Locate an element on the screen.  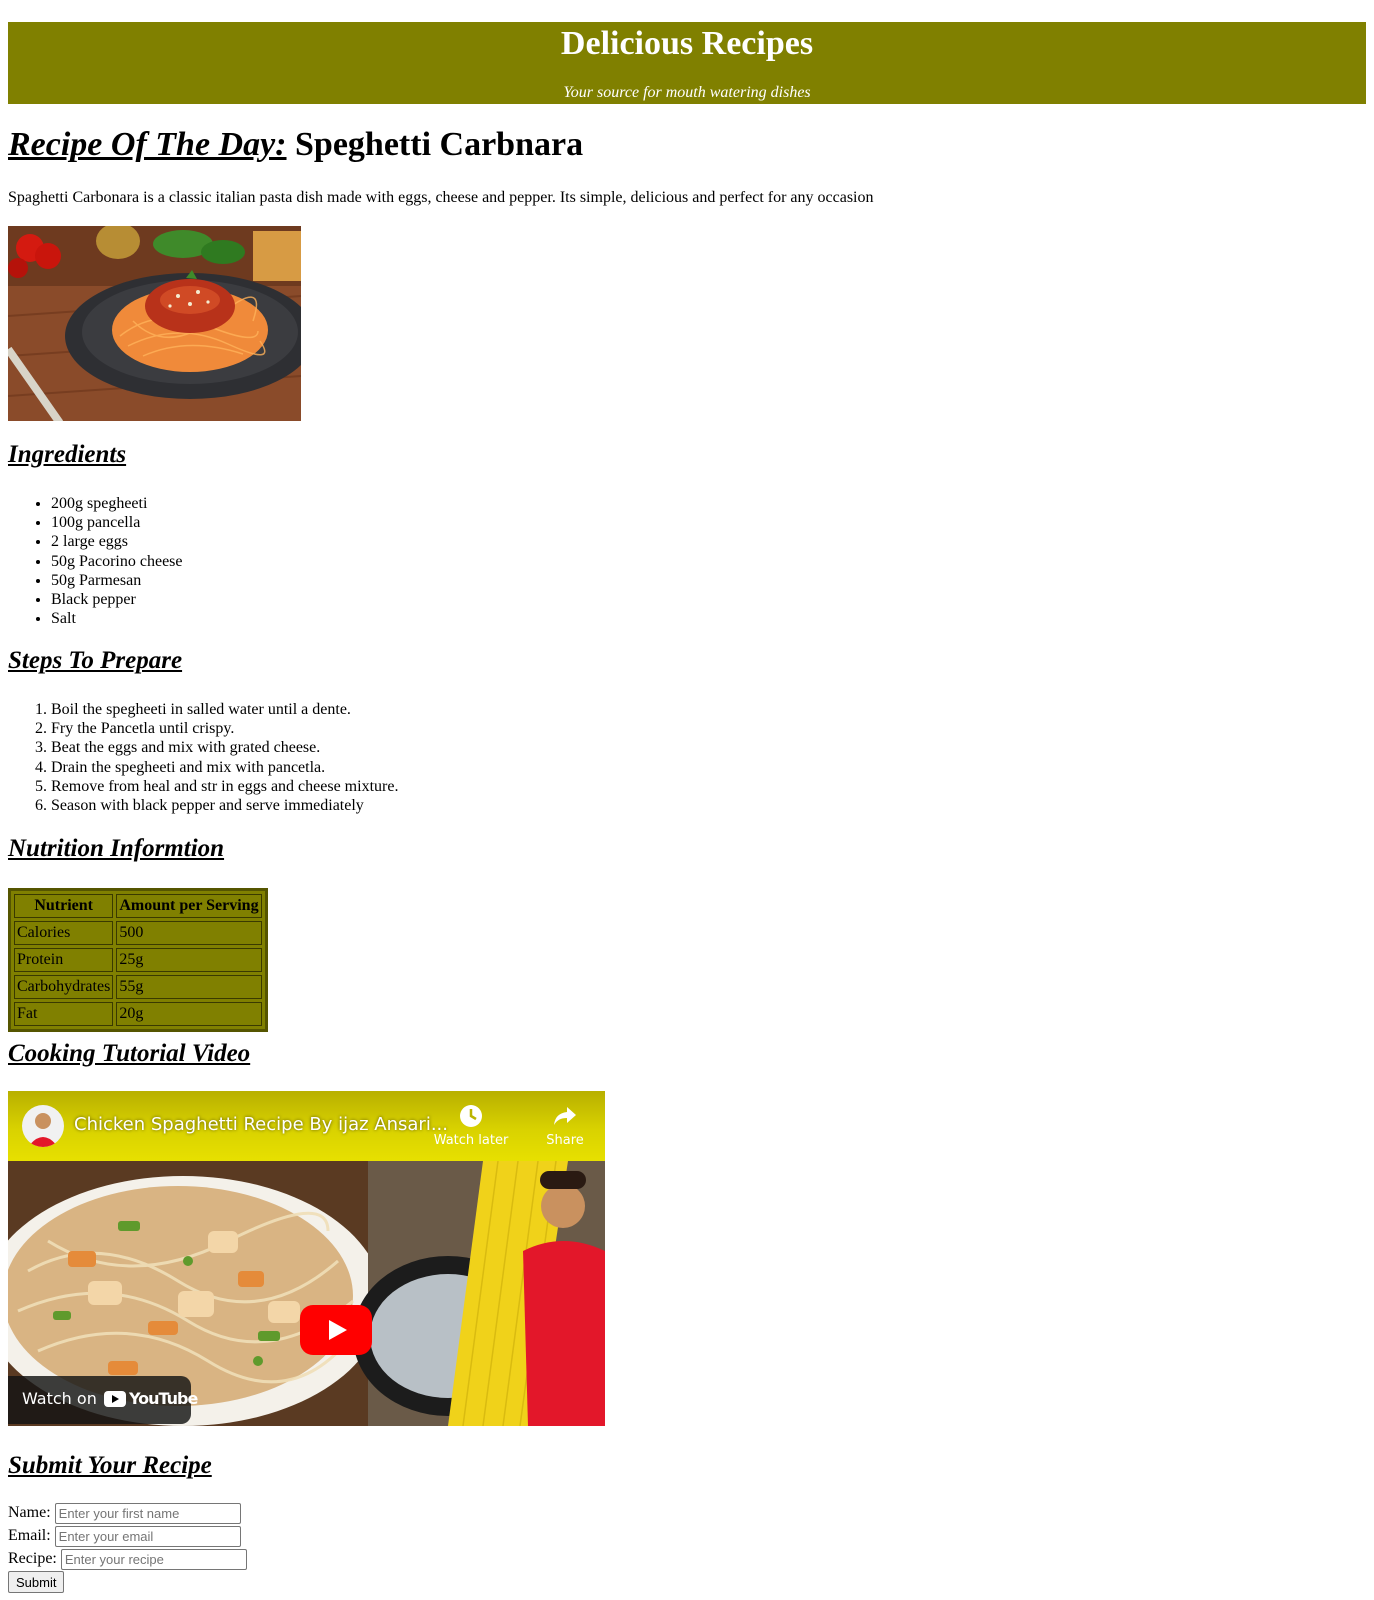
table-row: Carbohydrates 55g is located at coordinates (138, 987).